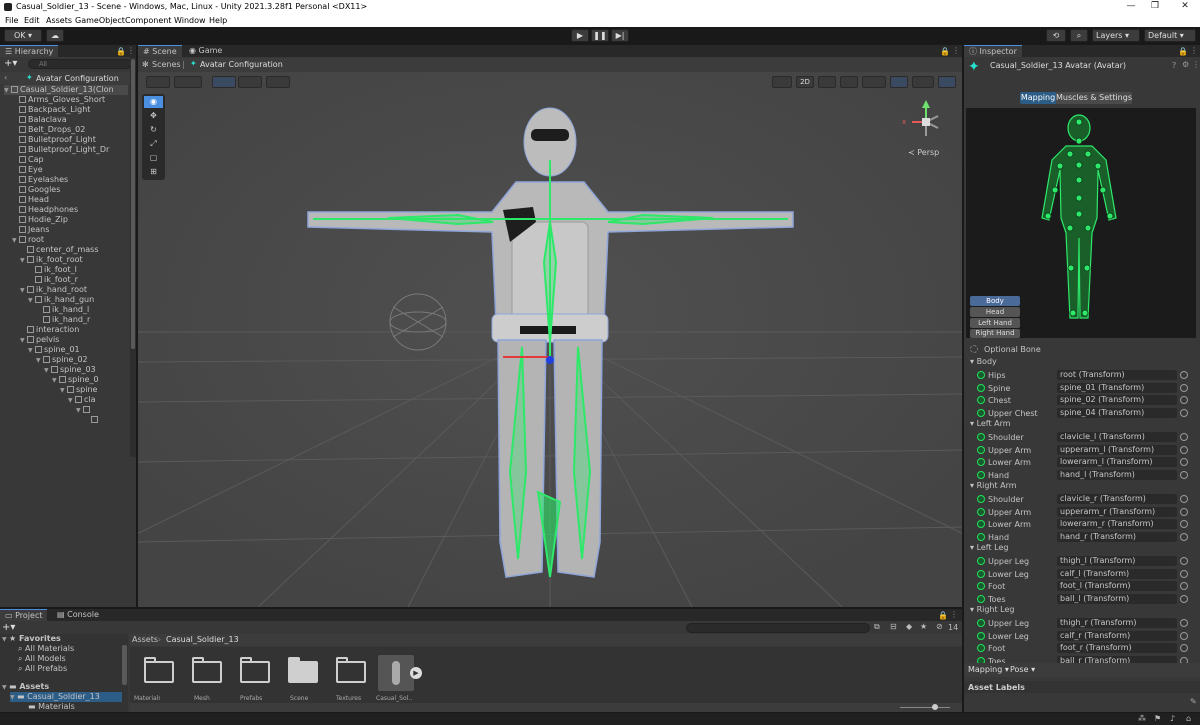 The image size is (1200, 725). What do you see at coordinates (92, 420) in the screenshot?
I see `hierarchy-item` at bounding box center [92, 420].